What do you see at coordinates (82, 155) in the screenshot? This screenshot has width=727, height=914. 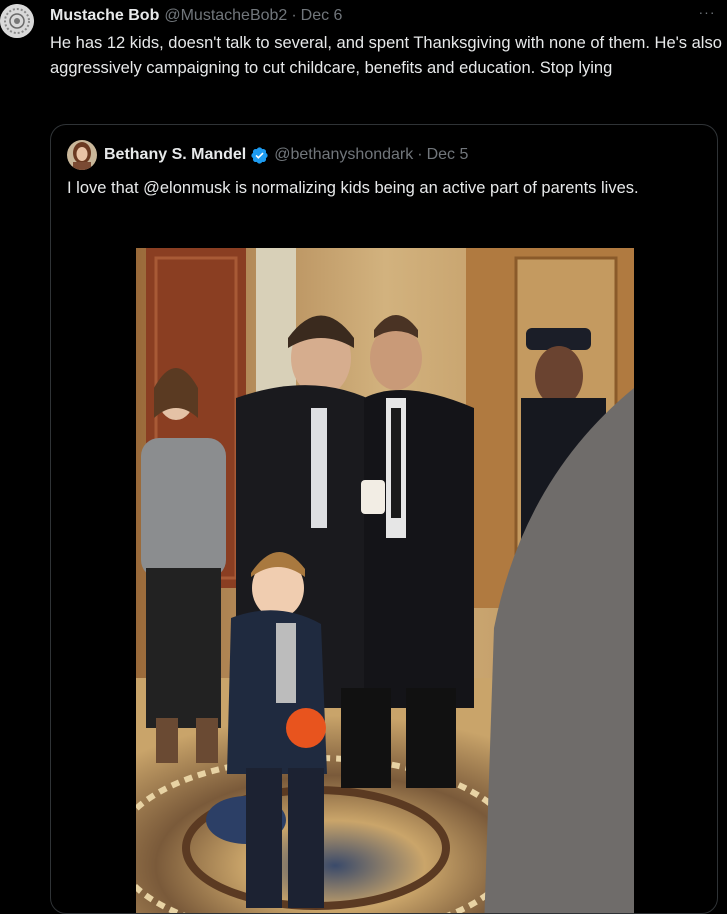 I see `quote-author-avatar` at bounding box center [82, 155].